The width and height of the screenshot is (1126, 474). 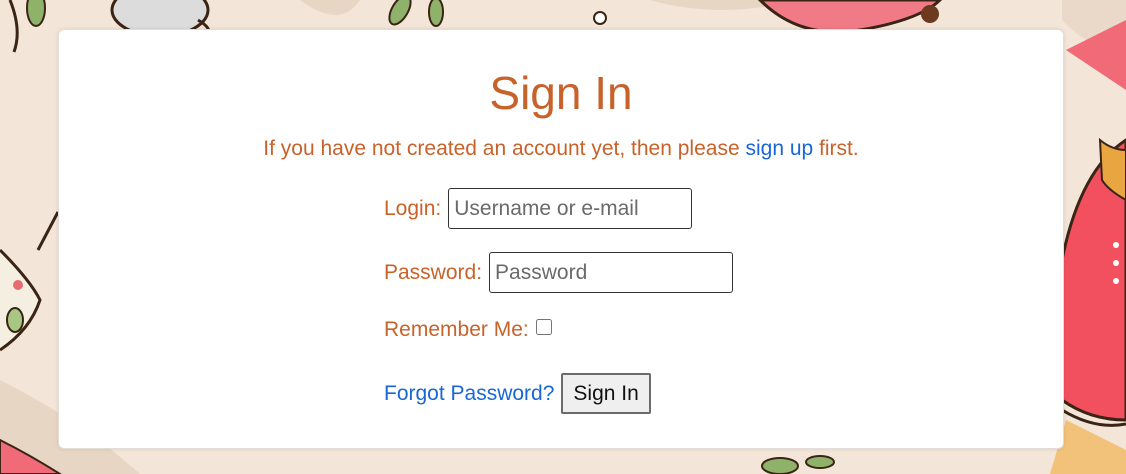 I want to click on password-input, so click(x=611, y=272).